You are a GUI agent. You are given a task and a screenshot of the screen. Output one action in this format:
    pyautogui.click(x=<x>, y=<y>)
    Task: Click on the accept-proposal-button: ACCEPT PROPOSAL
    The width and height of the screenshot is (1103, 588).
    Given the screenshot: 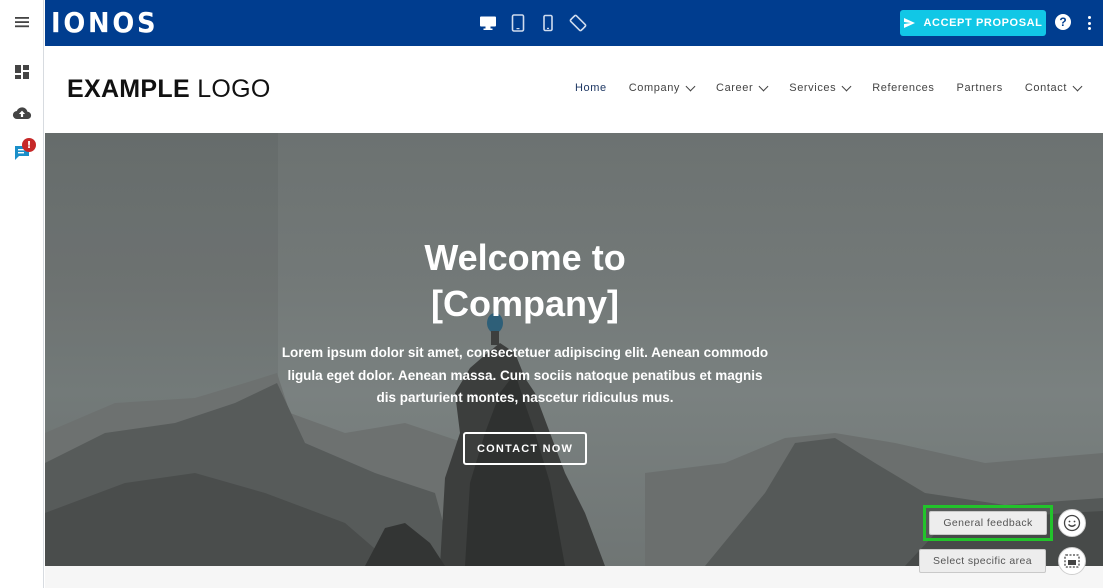 What is the action you would take?
    pyautogui.click(x=973, y=23)
    